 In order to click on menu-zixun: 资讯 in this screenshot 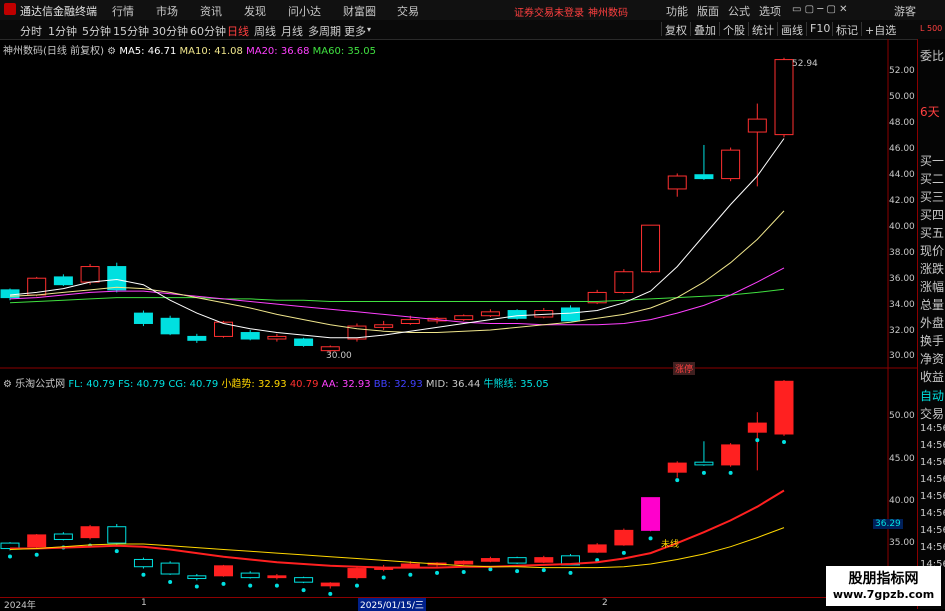, I will do `click(211, 11)`.